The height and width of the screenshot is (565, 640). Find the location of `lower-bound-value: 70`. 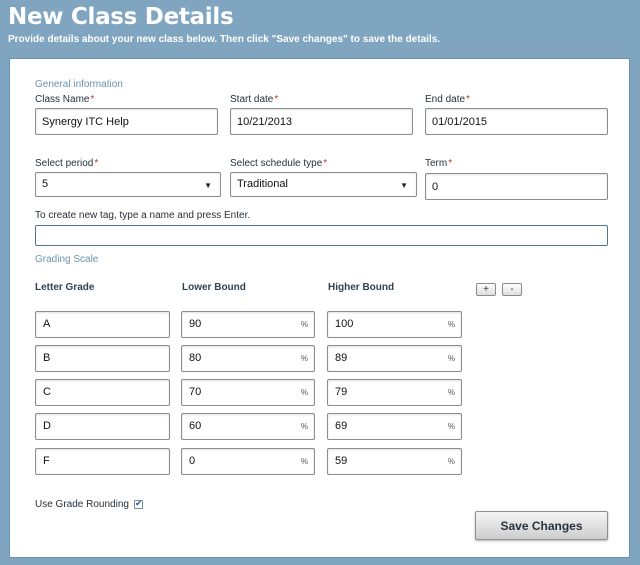

lower-bound-value: 70 is located at coordinates (195, 392).